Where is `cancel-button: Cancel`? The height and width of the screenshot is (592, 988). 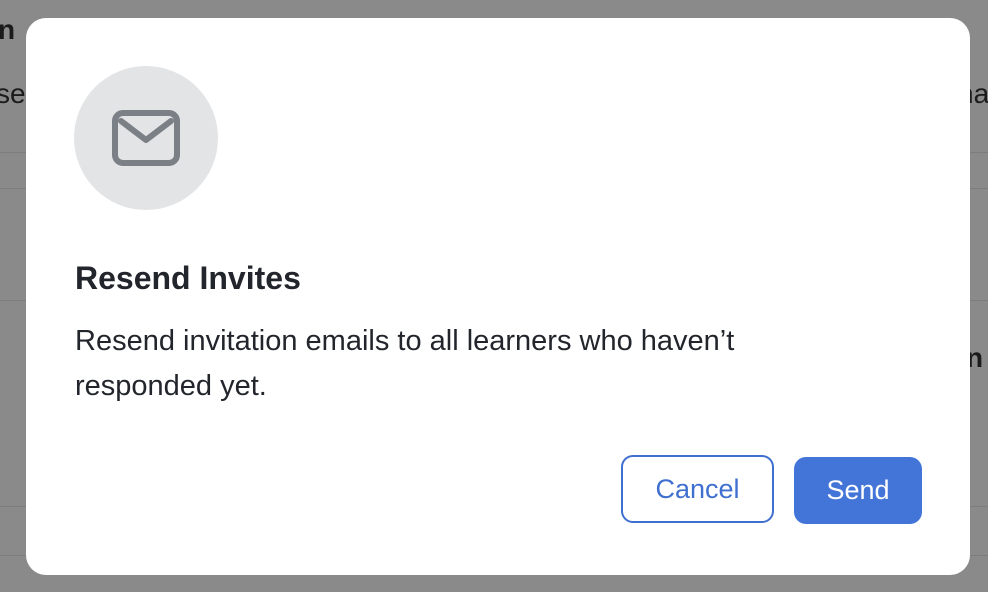
cancel-button: Cancel is located at coordinates (697, 489).